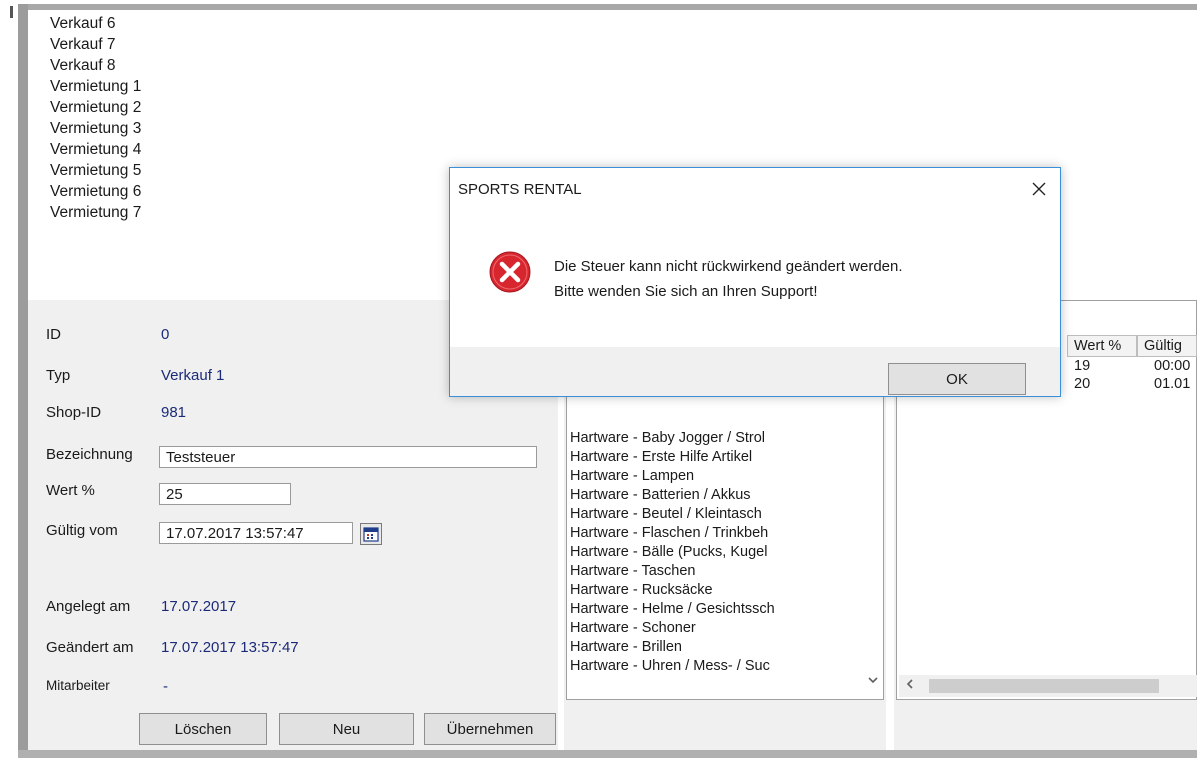 The image size is (1197, 758). What do you see at coordinates (670, 666) in the screenshot?
I see `list-item: Hartware - Uhren / Mess- / Suc` at bounding box center [670, 666].